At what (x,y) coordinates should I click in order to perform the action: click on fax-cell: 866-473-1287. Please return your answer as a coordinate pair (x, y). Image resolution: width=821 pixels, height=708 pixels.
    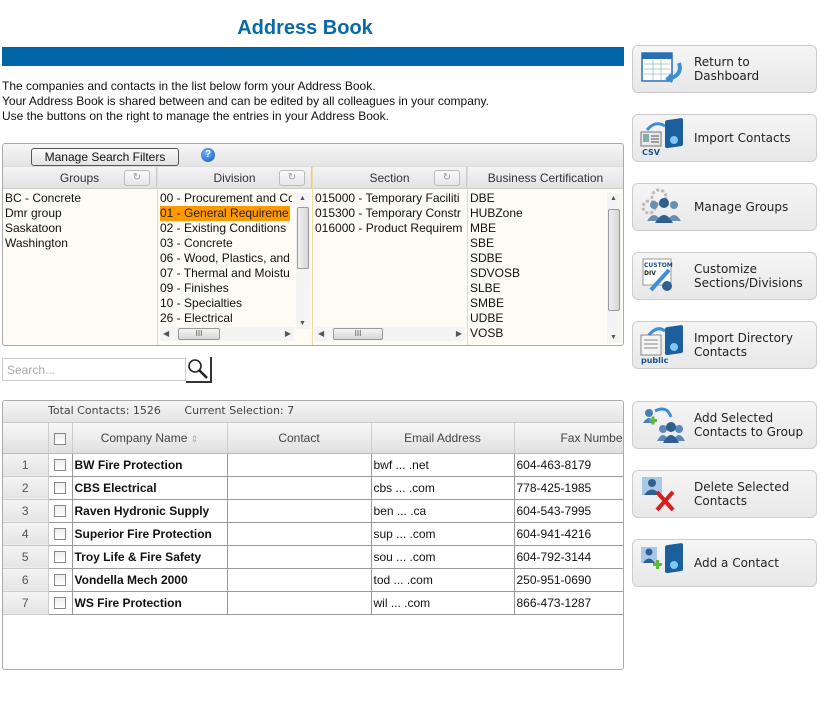
    Looking at the image, I should click on (568, 603).